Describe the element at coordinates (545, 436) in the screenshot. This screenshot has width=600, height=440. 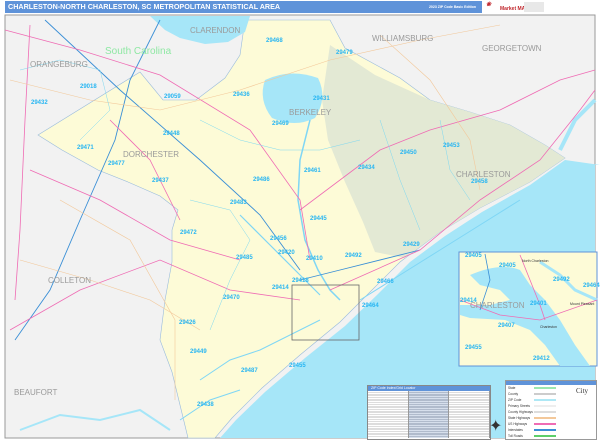
I see `legend-swatch-toll-roads` at that location.